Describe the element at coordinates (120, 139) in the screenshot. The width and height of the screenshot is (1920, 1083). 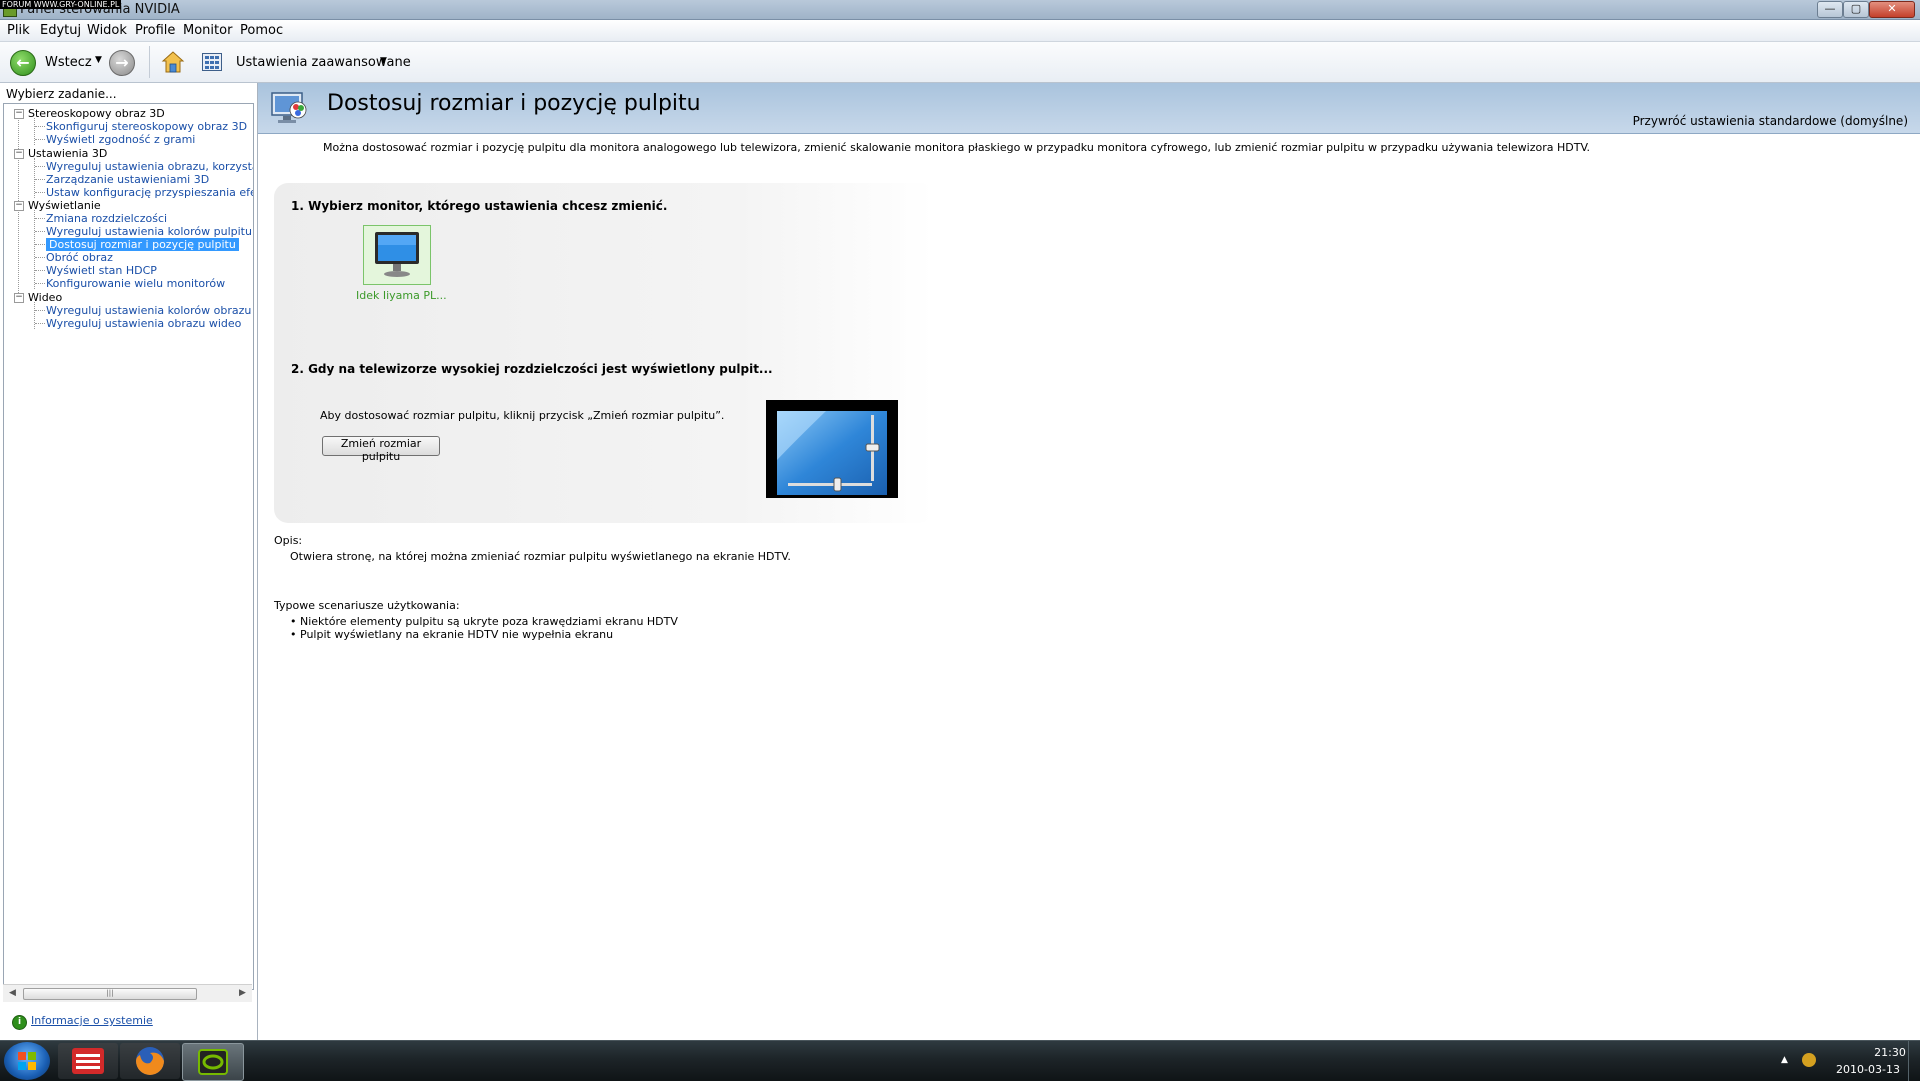
I see `tree-item-game-compatibility: Wyświetl zgodność z grami` at that location.